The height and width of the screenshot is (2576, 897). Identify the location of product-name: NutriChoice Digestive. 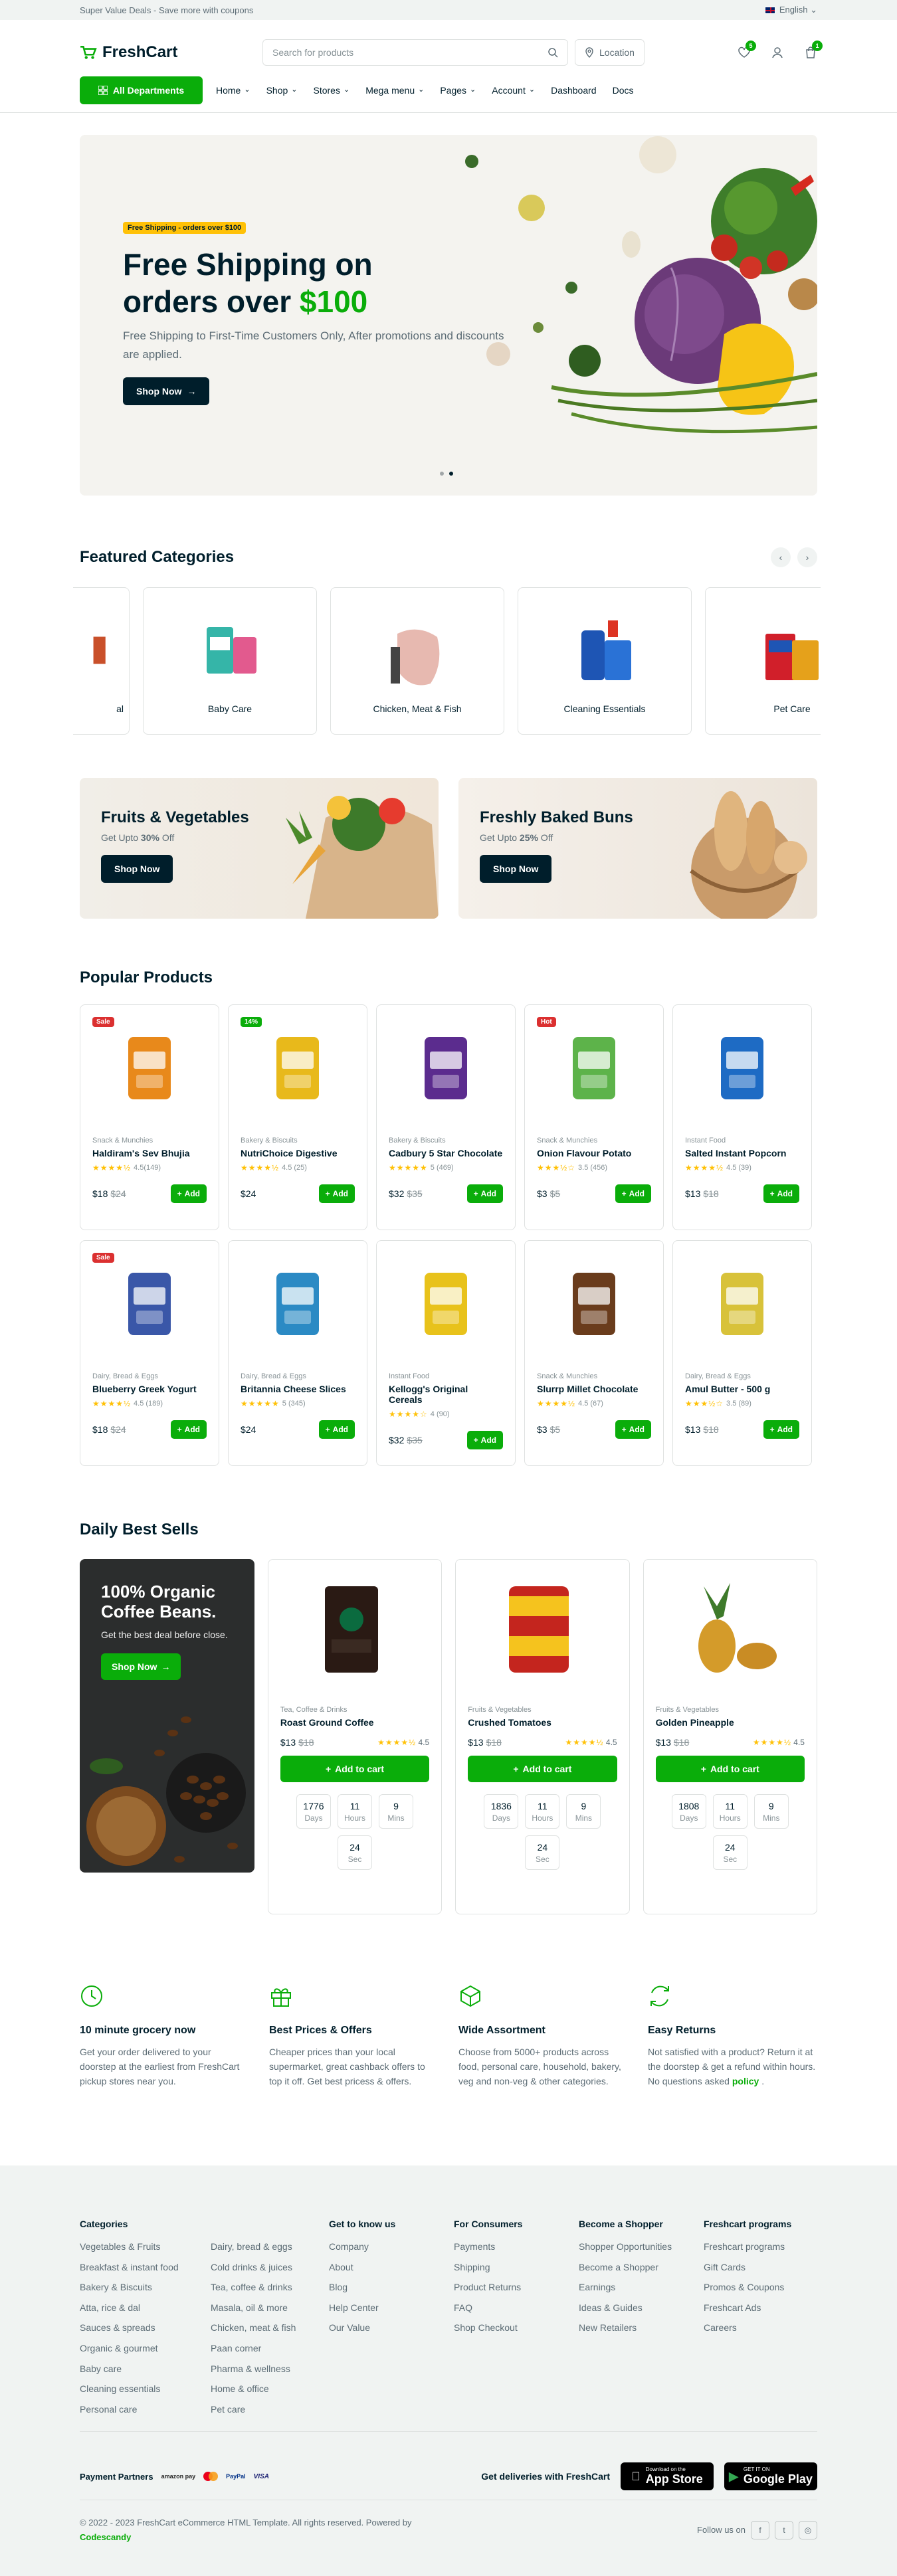
(298, 1153).